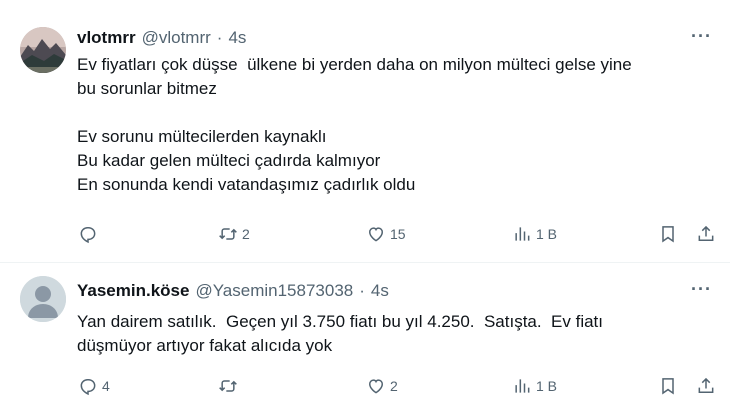  I want to click on tweet-header: vlotmrr @vlotmrr · 4s, so click(161, 38).